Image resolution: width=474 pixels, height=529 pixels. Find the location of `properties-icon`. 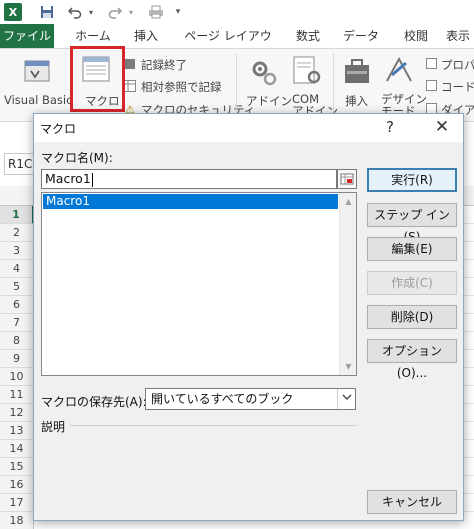

properties-icon is located at coordinates (431, 63).